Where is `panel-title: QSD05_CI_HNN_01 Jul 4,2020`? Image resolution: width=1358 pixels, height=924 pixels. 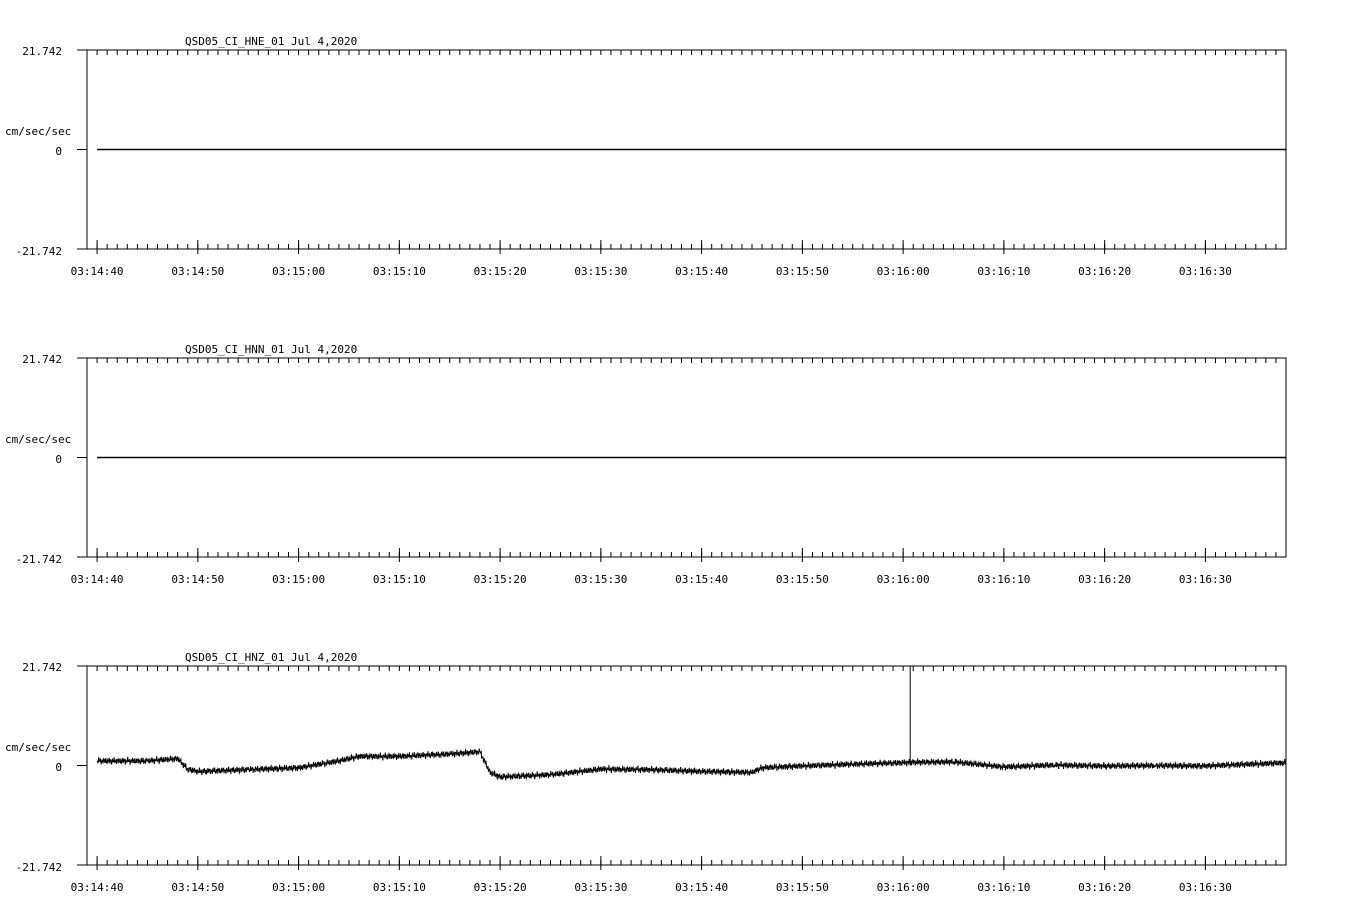
panel-title: QSD05_CI_HNN_01 Jul 4,2020 is located at coordinates (271, 349).